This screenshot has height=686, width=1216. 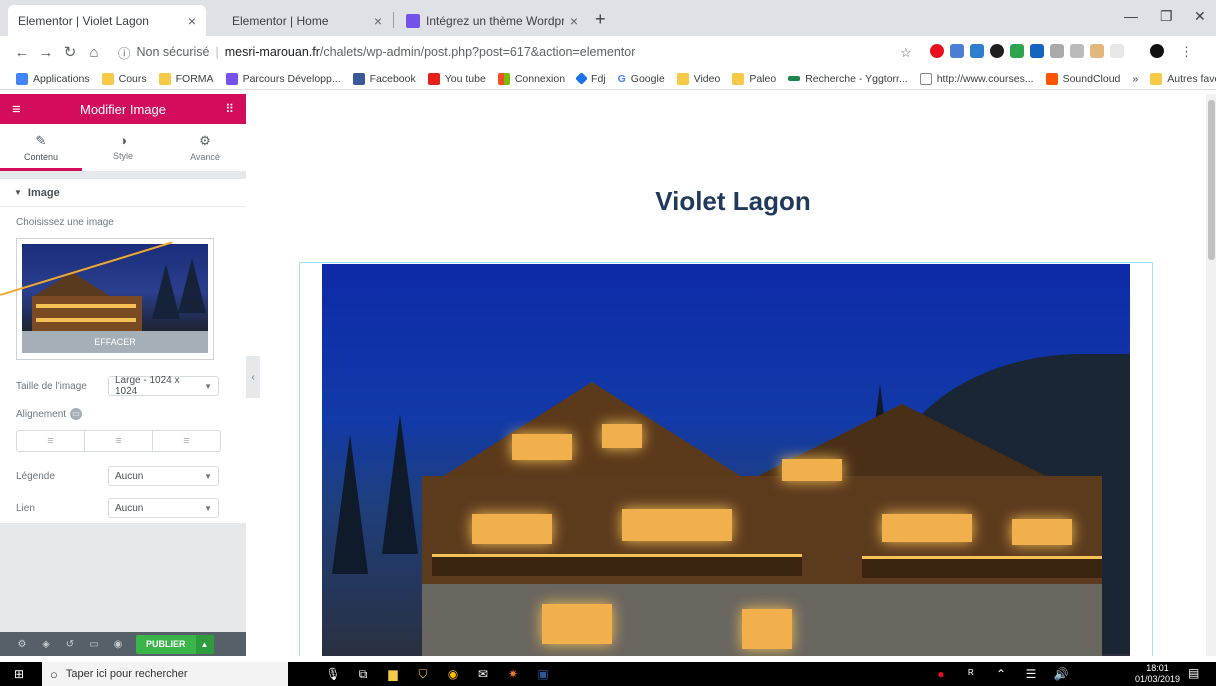 I want to click on preview-eye-icon: ◉, so click(x=118, y=644).